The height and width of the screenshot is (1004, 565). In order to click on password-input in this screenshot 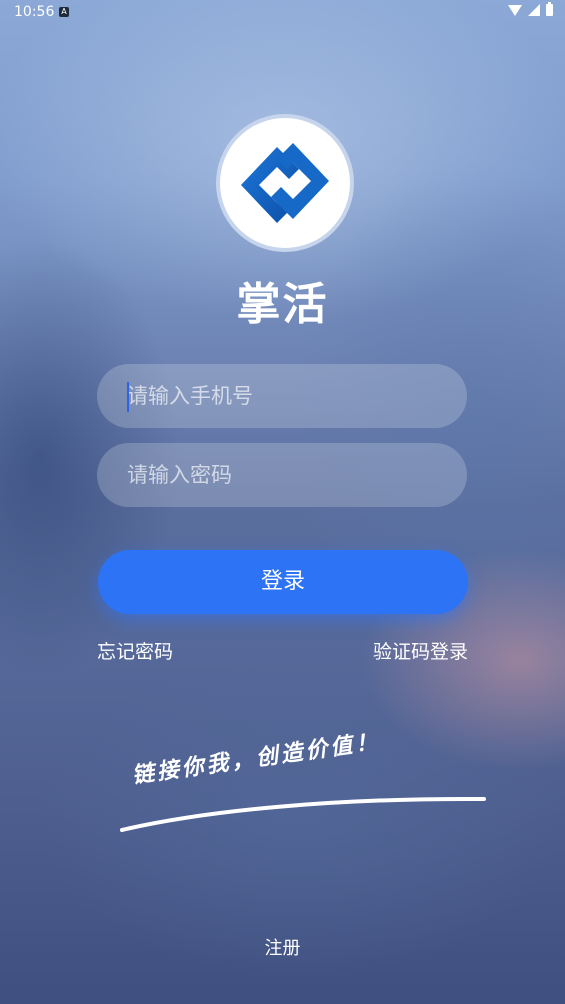, I will do `click(287, 475)`.